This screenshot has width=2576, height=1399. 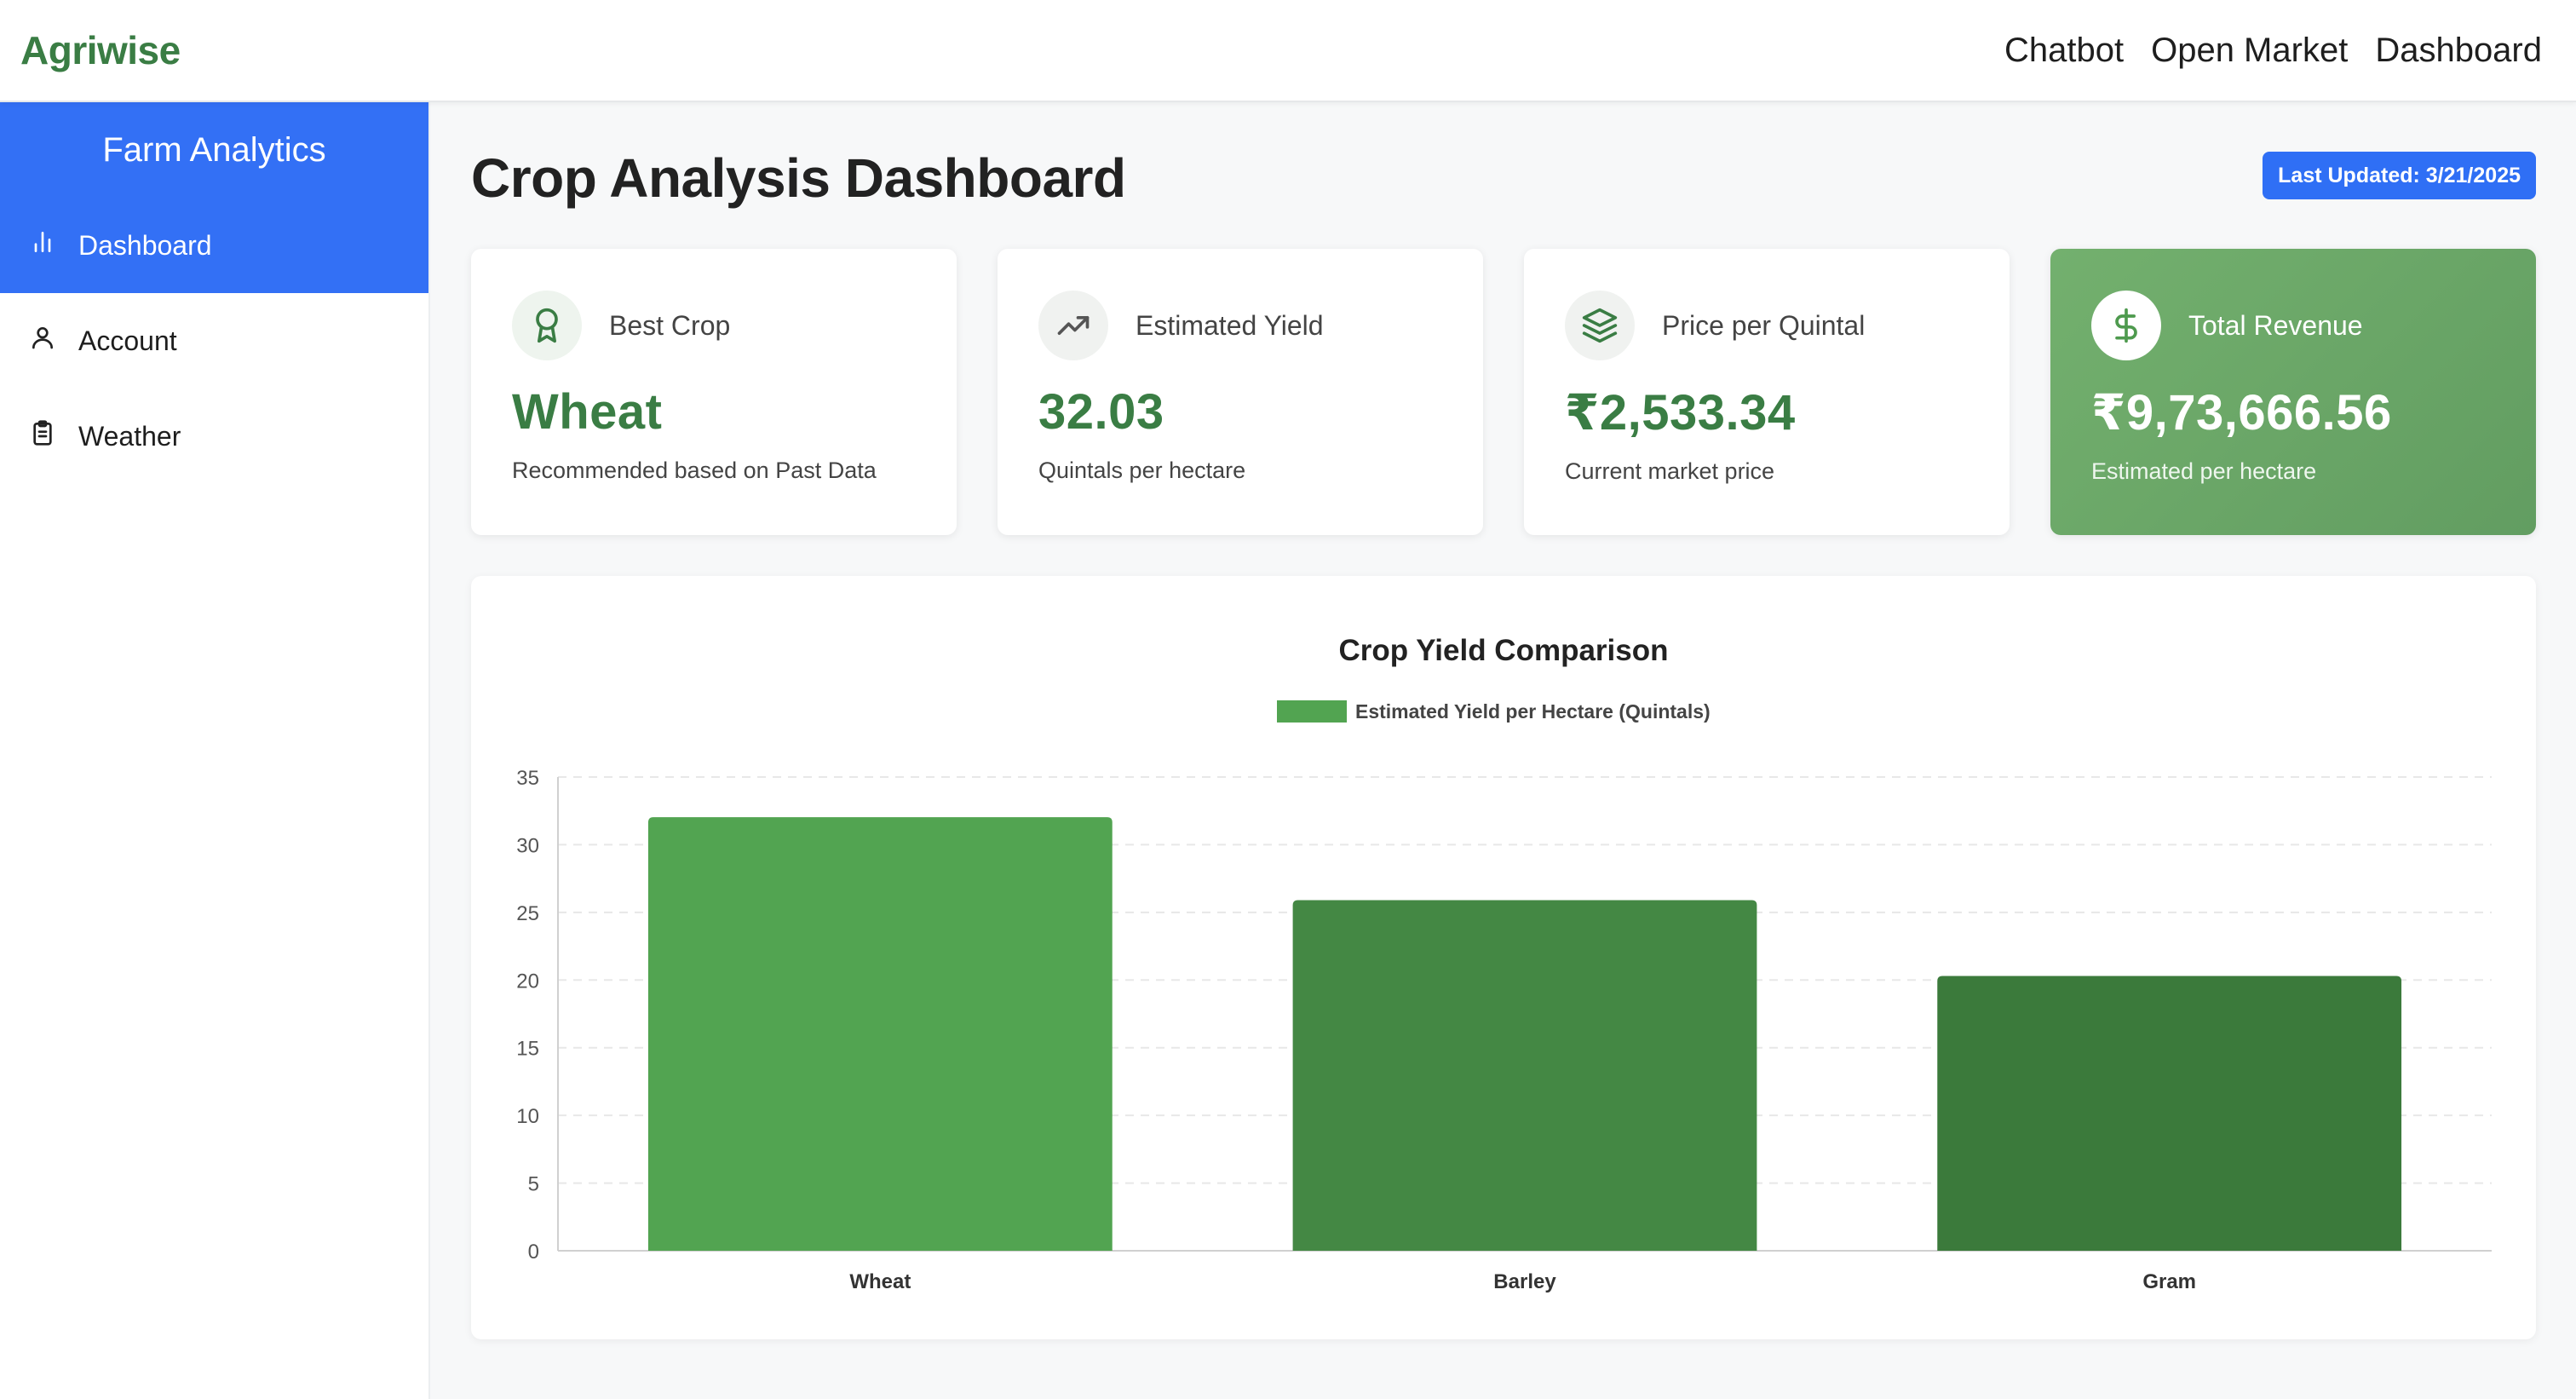 What do you see at coordinates (527, 778) in the screenshot?
I see `y-tick-label: 35` at bounding box center [527, 778].